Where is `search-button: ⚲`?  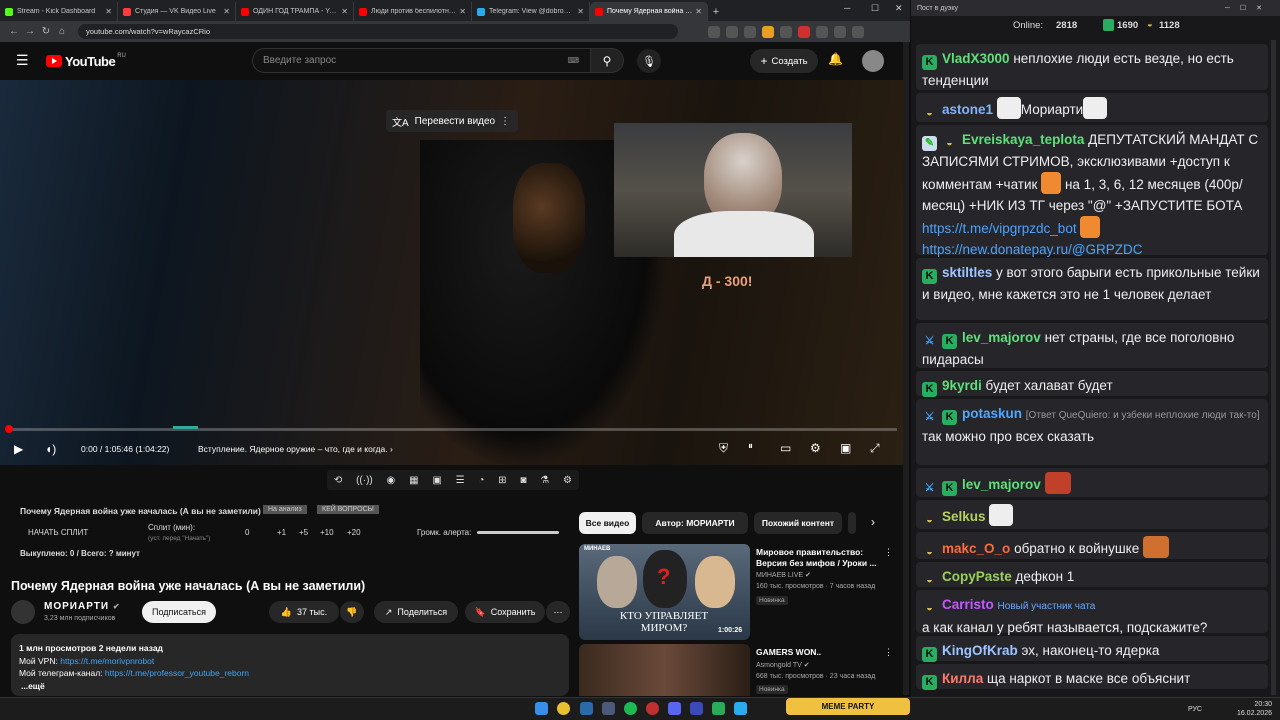
search-button: ⚲ is located at coordinates (607, 60).